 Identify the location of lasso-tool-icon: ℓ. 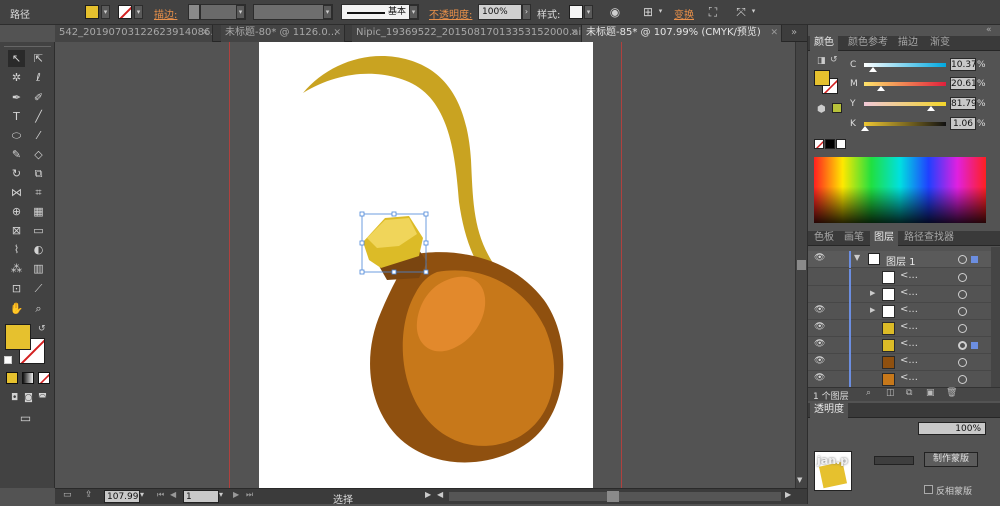
(38, 77).